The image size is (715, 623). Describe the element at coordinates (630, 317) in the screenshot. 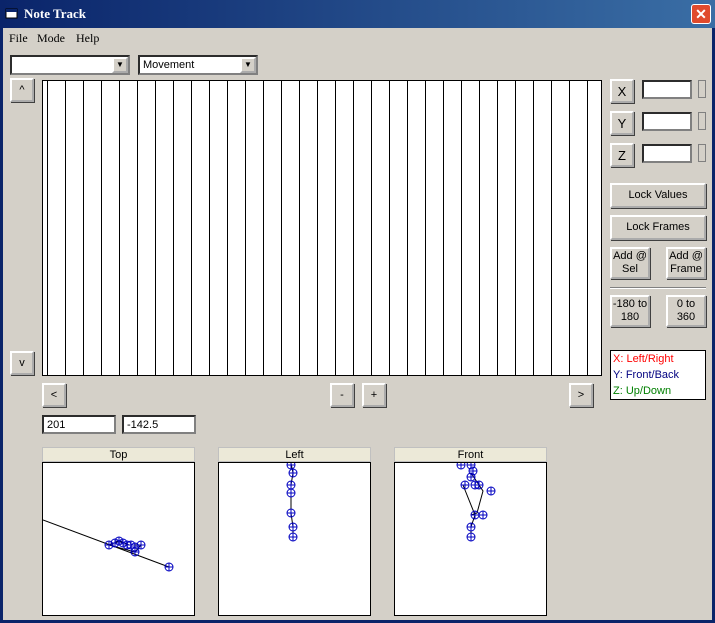

I see `range-180-line2: 180` at that location.